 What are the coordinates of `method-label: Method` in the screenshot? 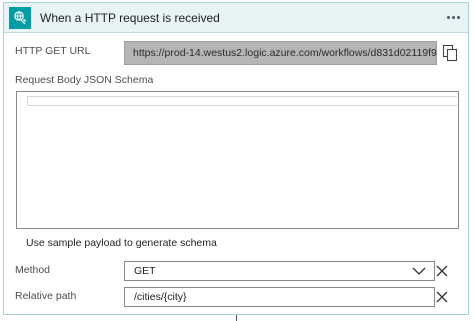 It's located at (33, 270).